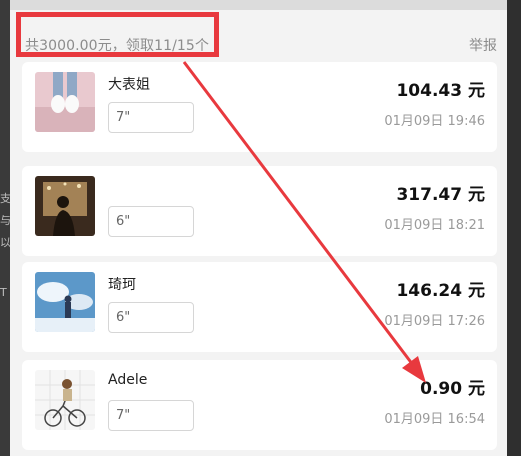 The width and height of the screenshot is (521, 456). Describe the element at coordinates (440, 291) in the screenshot. I see `claim-amount: 146.24 元` at that location.